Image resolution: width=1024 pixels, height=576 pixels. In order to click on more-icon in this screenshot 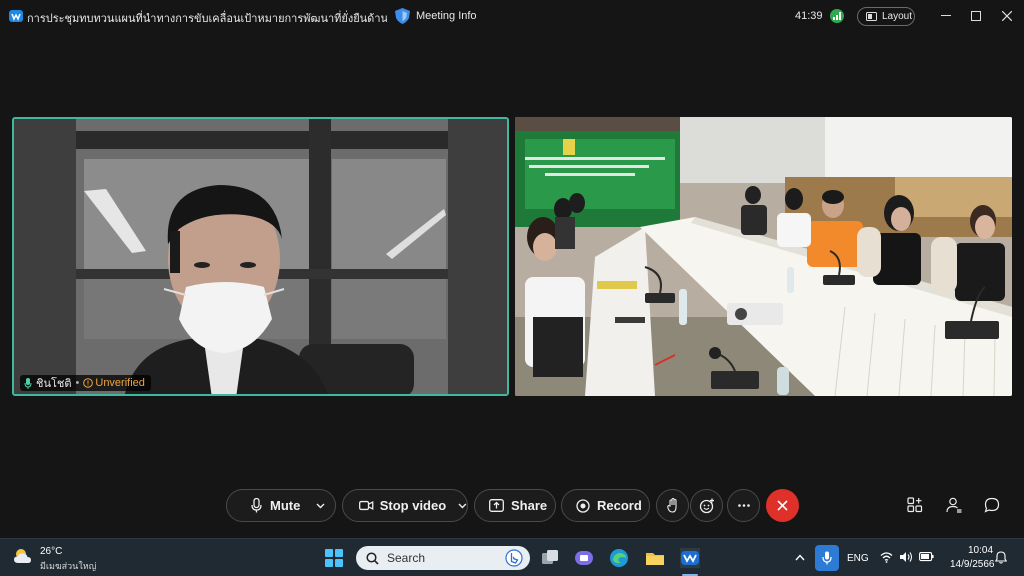, I will do `click(743, 505)`.